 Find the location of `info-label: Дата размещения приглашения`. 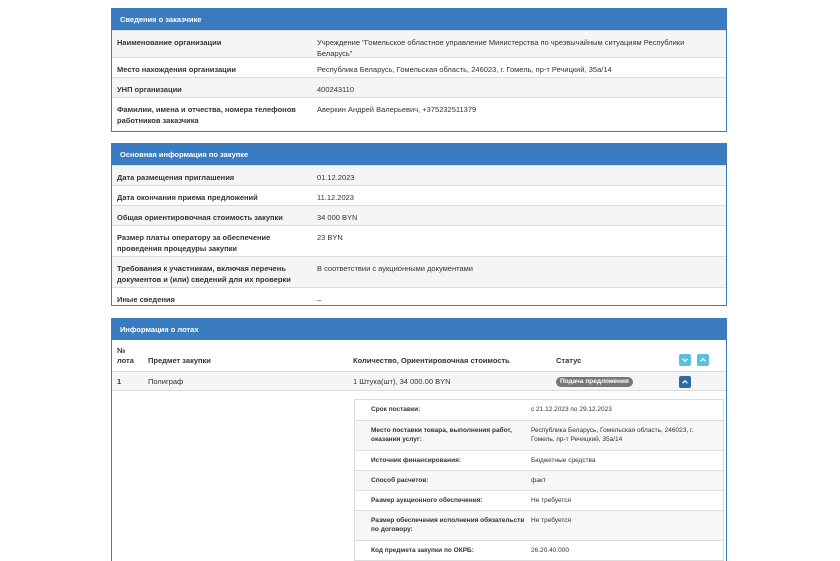

info-label: Дата размещения приглашения is located at coordinates (176, 177).